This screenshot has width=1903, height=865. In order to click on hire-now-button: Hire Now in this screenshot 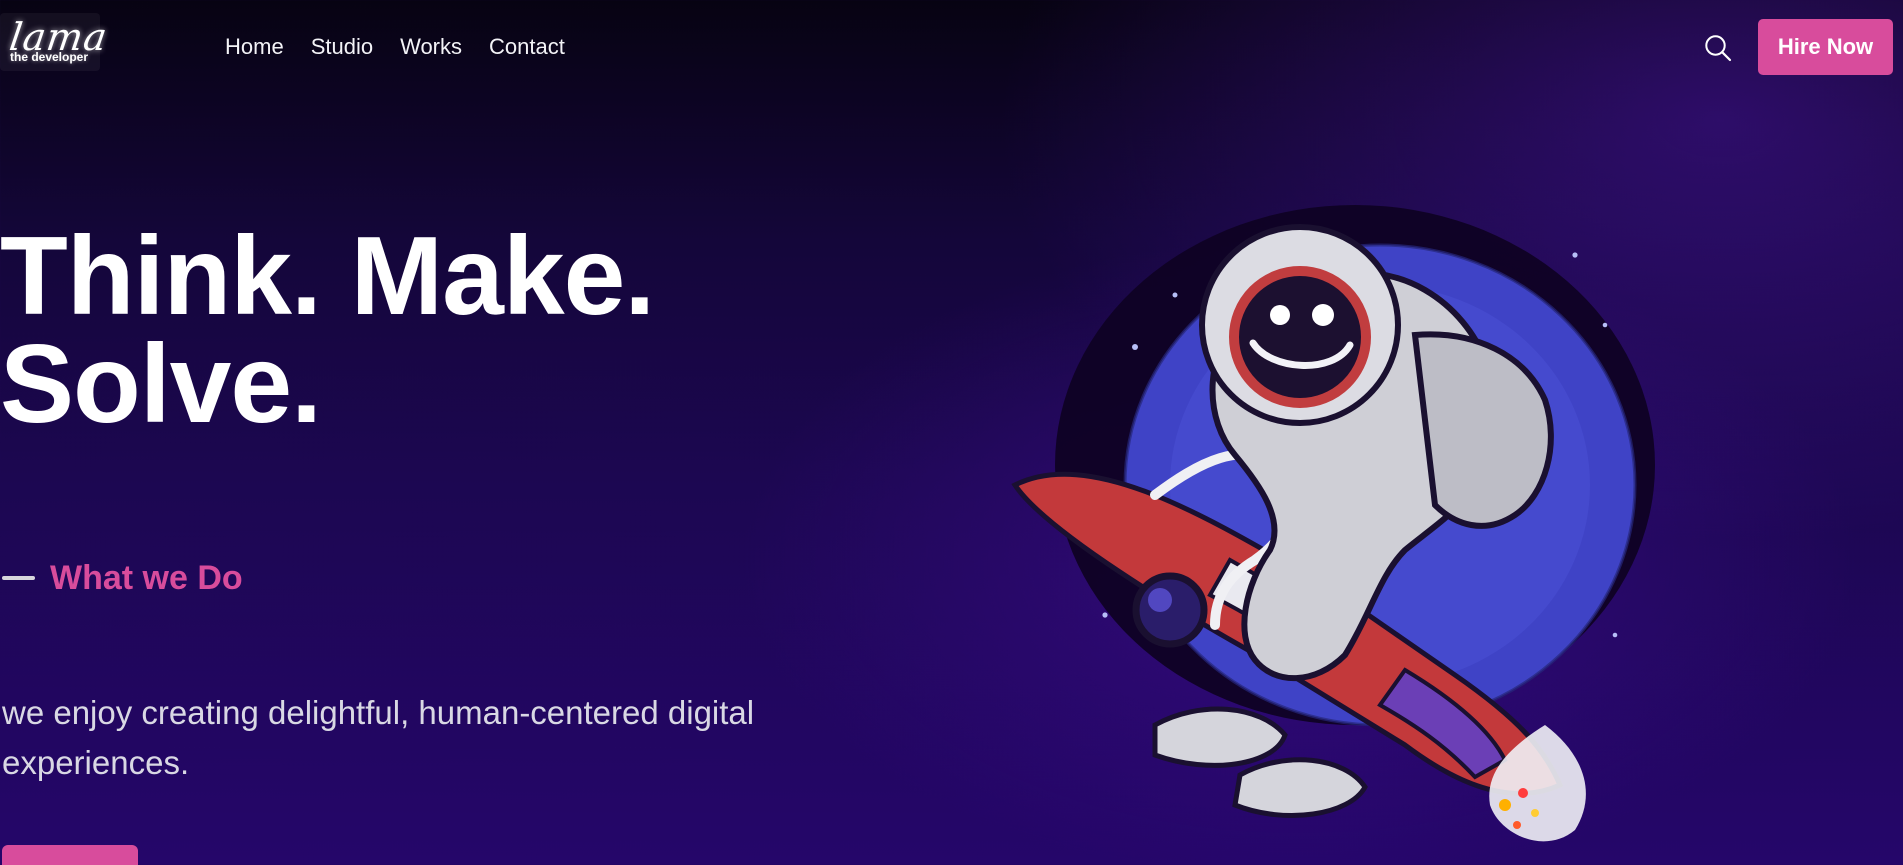, I will do `click(1825, 47)`.